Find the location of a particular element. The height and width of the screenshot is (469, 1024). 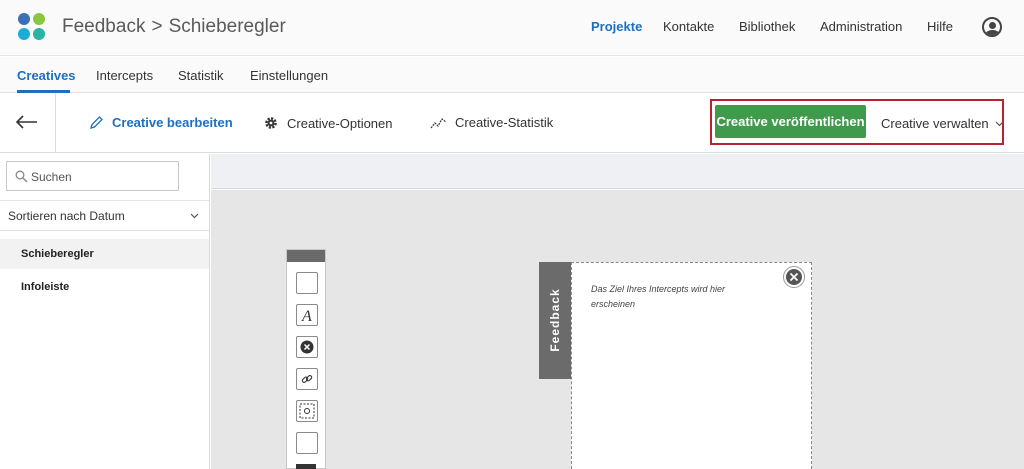

slider-tab-label: Feedback is located at coordinates (555, 320).